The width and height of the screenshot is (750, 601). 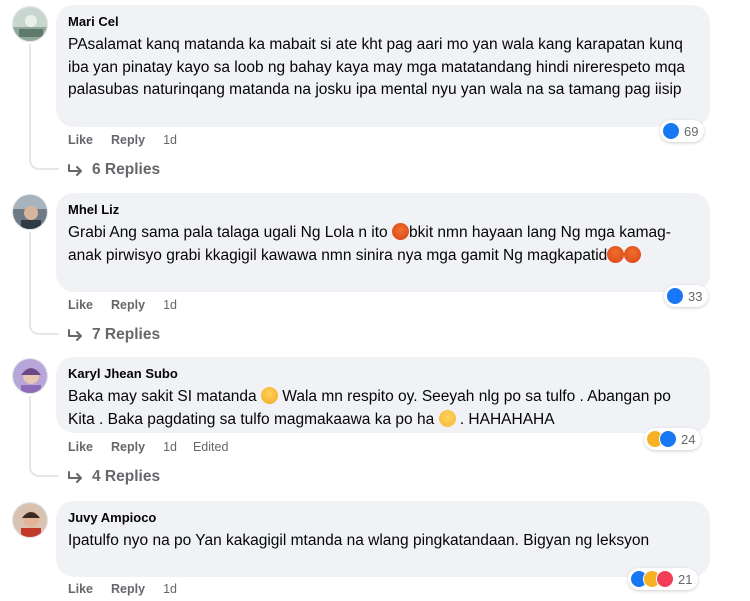 I want to click on comment-author: Karyl Jhean Subo, so click(x=383, y=373).